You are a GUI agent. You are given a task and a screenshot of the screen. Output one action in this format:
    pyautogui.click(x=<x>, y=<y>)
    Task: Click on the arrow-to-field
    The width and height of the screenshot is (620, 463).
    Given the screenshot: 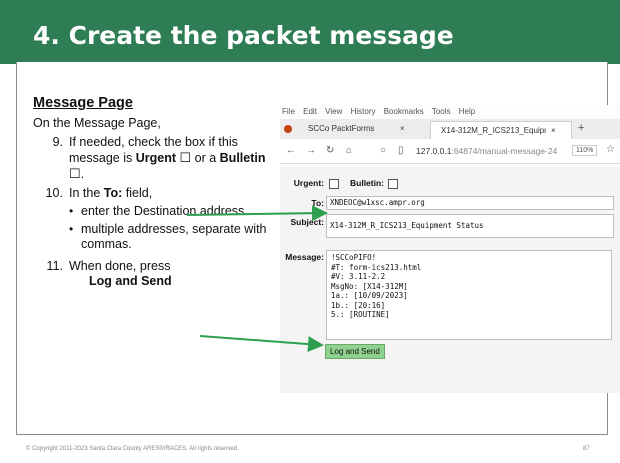 What is the action you would take?
    pyautogui.click(x=257, y=213)
    